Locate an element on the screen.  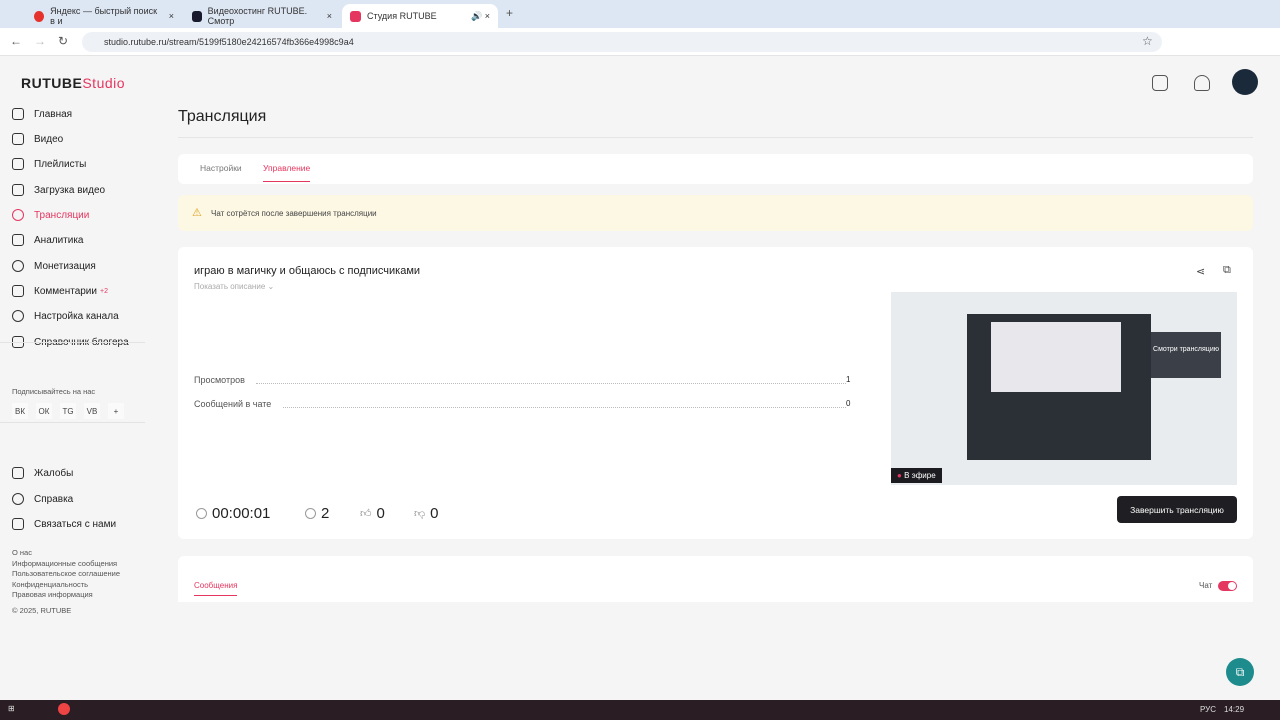
help-icon is located at coordinates (18, 499).